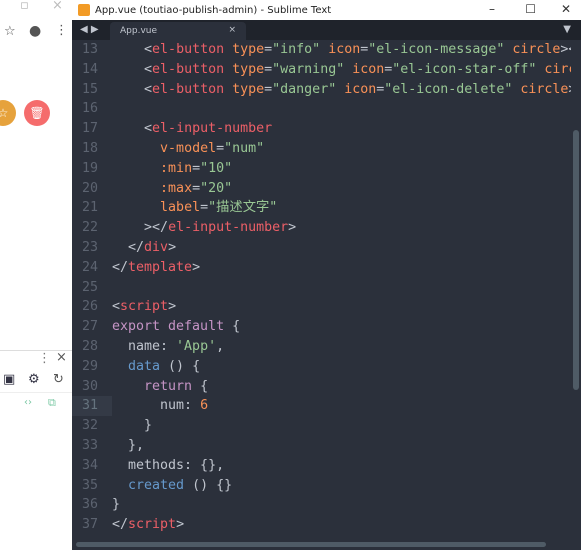 This screenshot has width=581, height=550. I want to click on code-line: 33 },, so click(321, 446).